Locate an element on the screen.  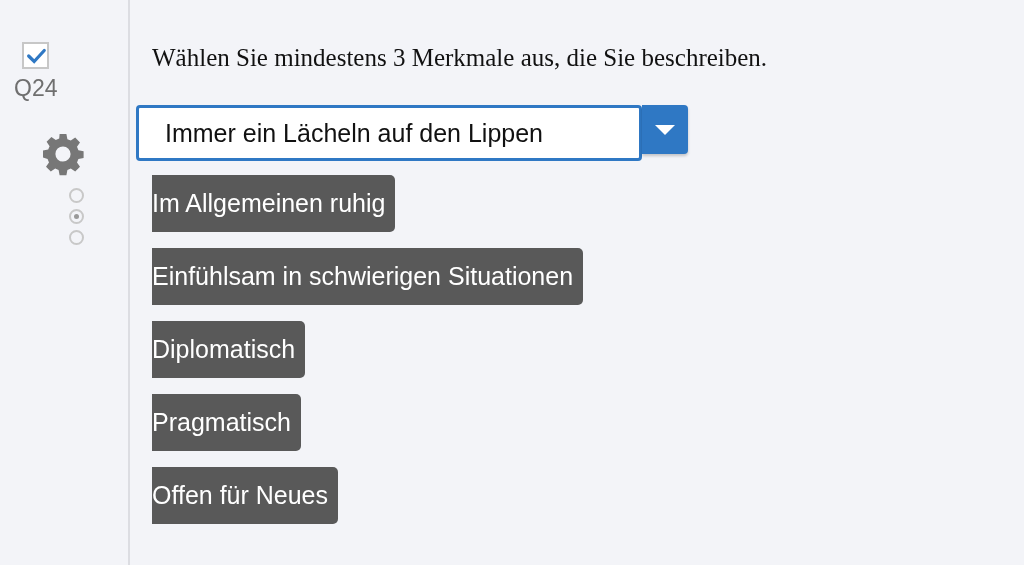
choice-tag: Einfühlsam in schwierigen Situationen is located at coordinates (368, 276).